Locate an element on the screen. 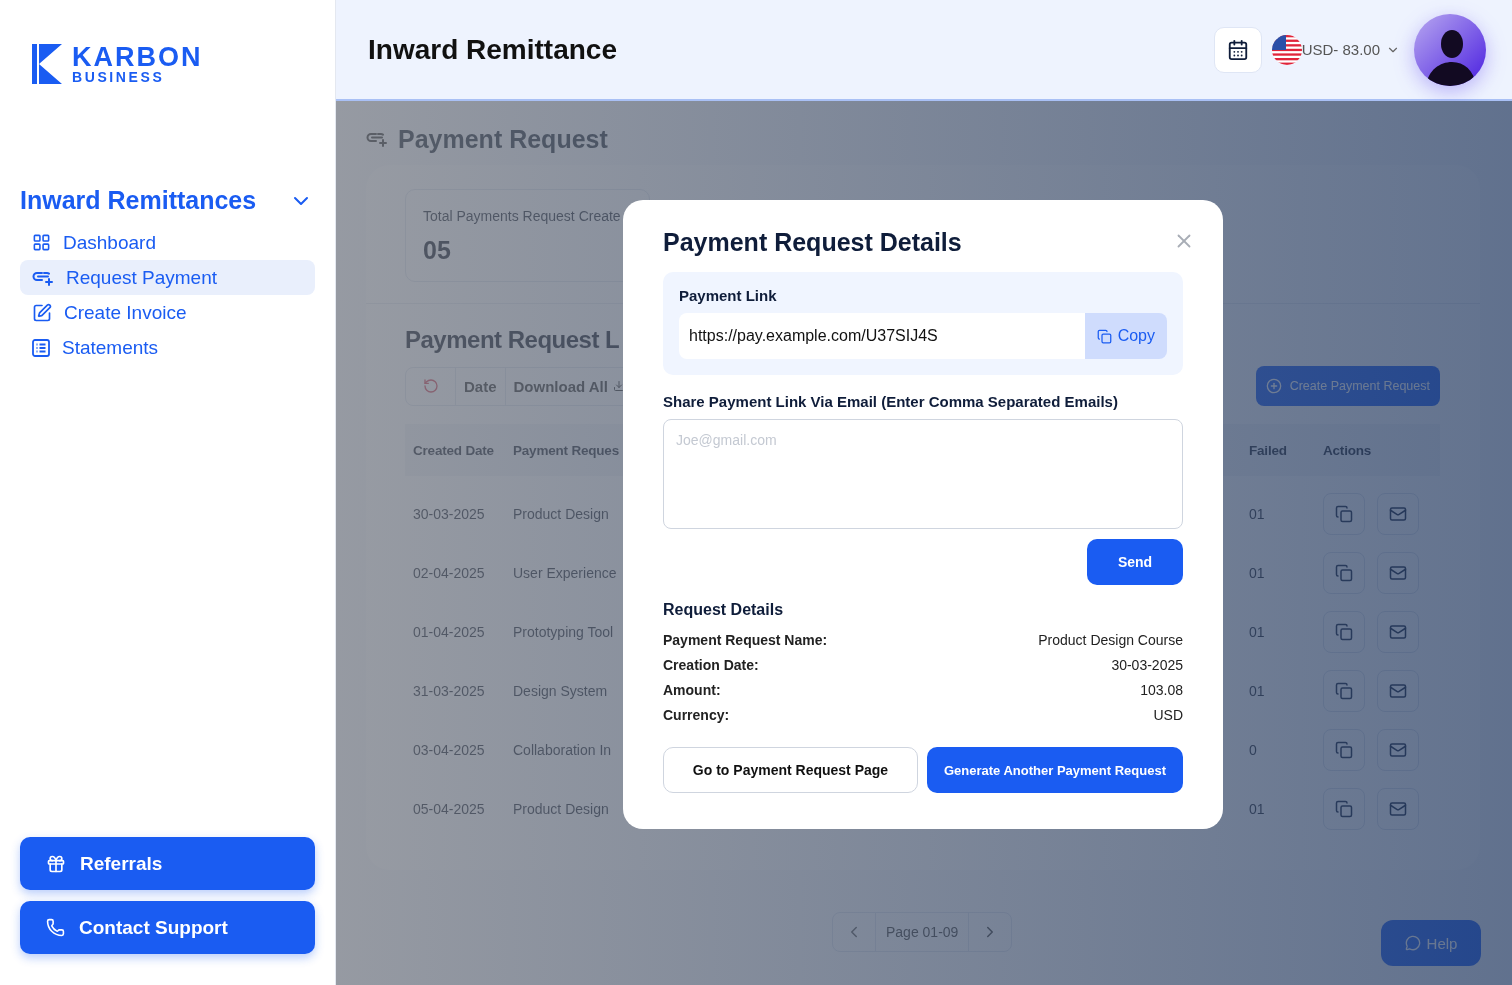 The width and height of the screenshot is (1512, 985). detail-label: Creation Date: is located at coordinates (711, 664).